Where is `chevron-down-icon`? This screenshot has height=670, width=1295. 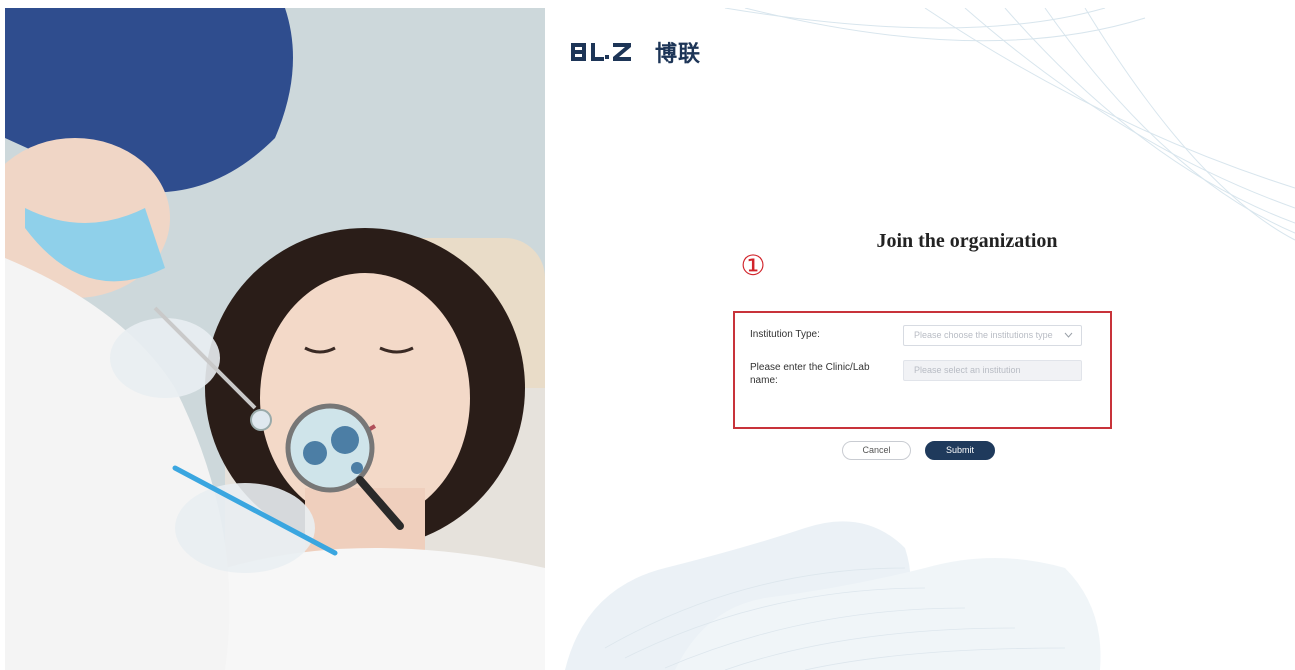
chevron-down-icon is located at coordinates (1068, 339).